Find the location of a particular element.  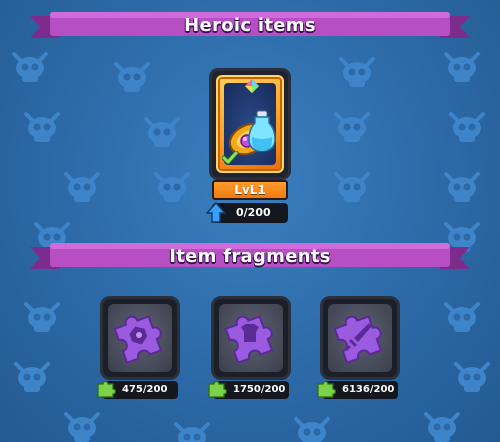

fragment-progress-2: 1750/200 is located at coordinates (248, 389).